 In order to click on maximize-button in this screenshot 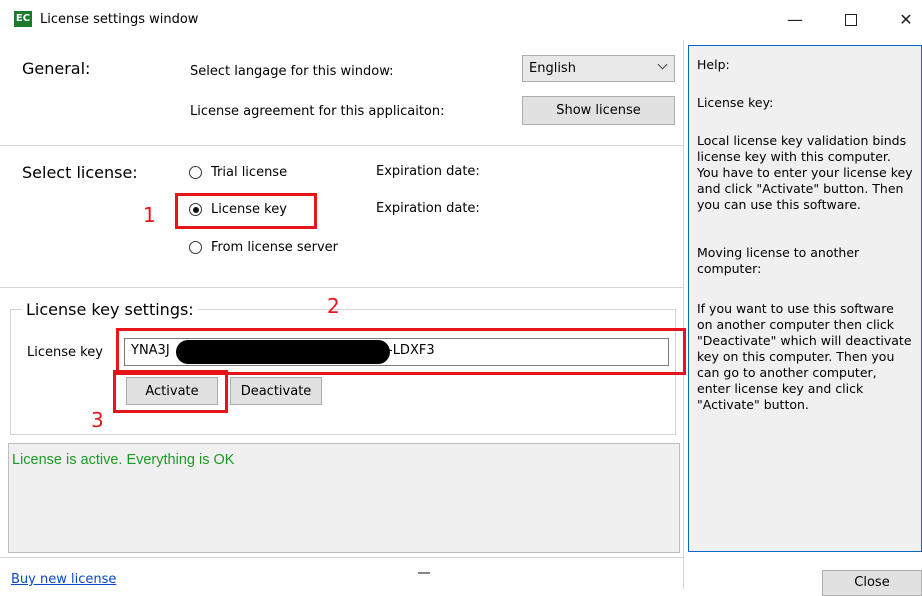, I will do `click(851, 20)`.